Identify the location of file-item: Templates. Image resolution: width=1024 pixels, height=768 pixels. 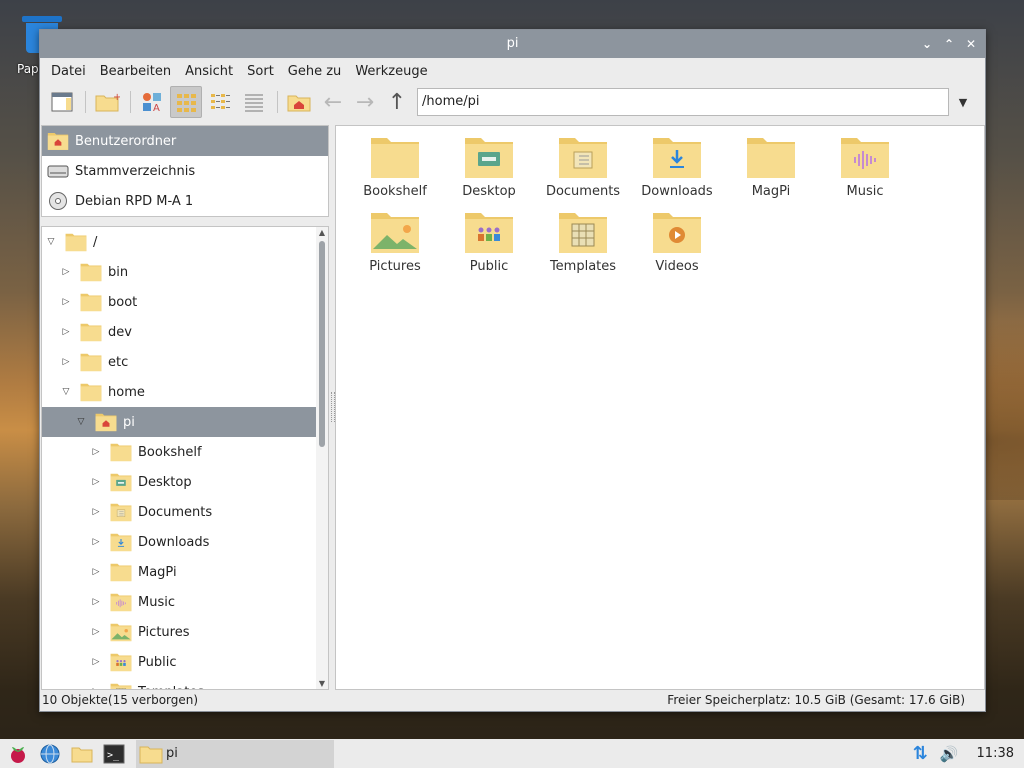
(583, 246).